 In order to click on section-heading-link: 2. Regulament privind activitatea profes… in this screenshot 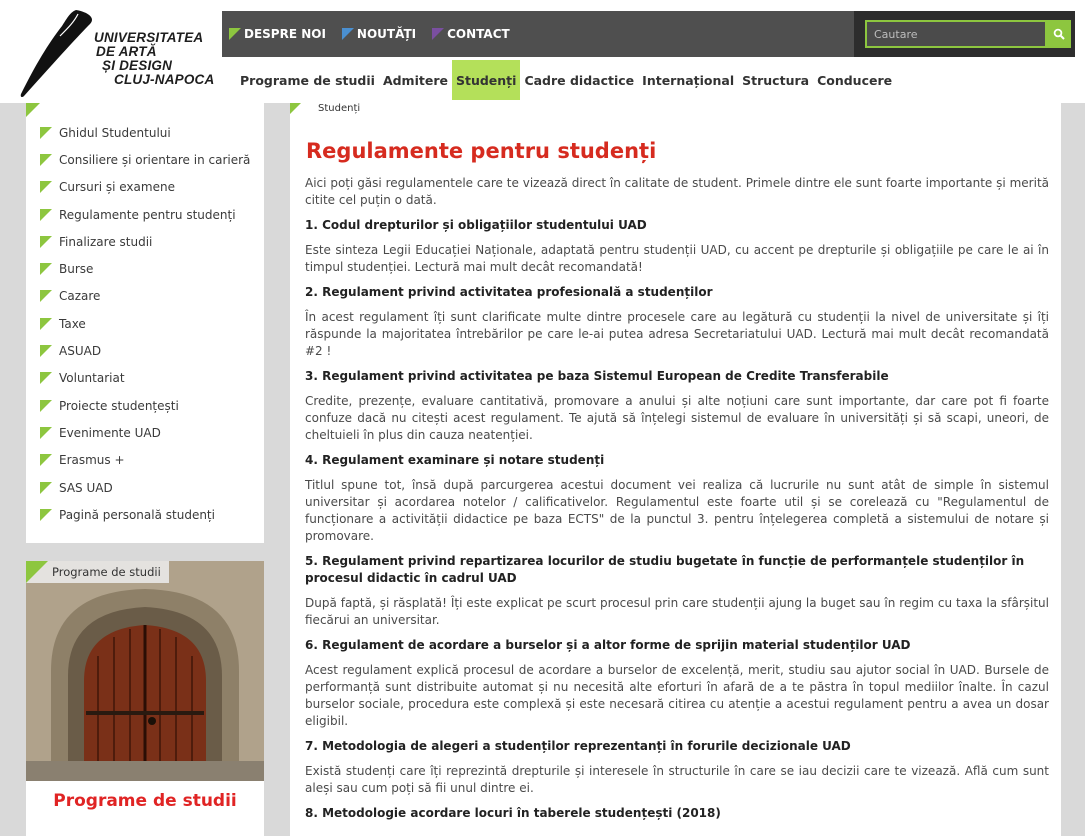, I will do `click(677, 292)`.